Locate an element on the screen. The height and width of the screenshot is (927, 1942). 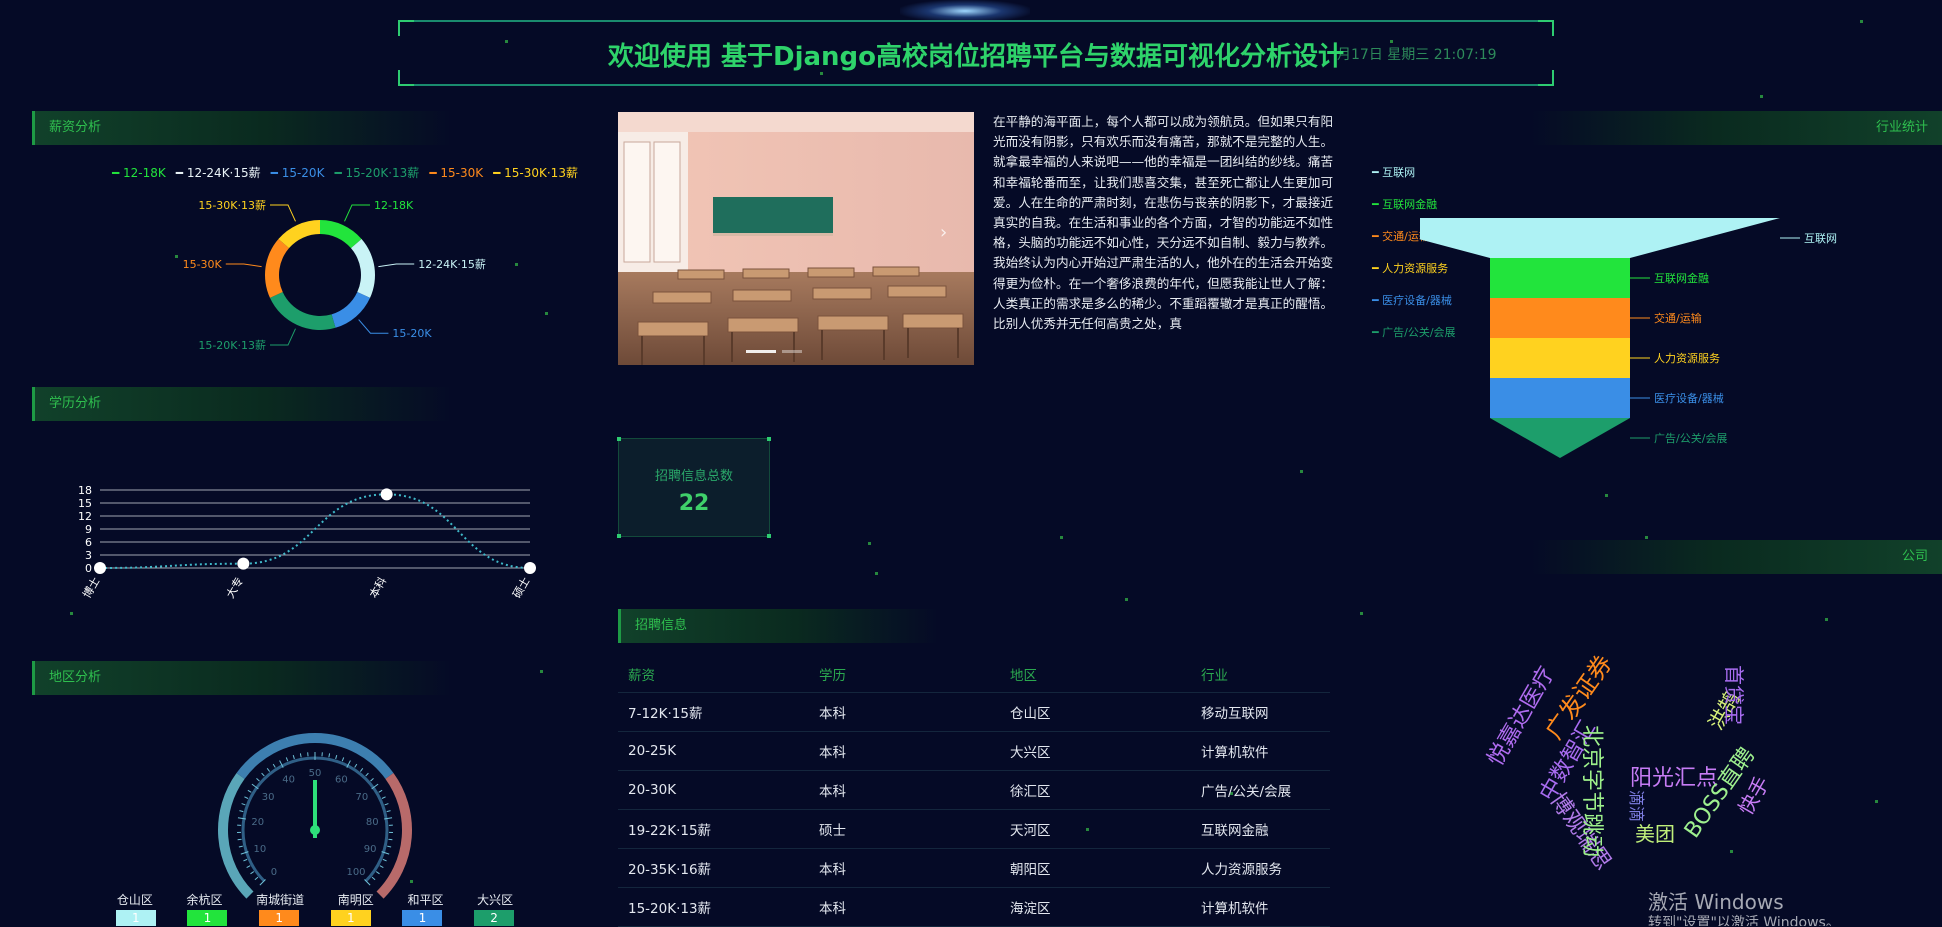
total-count-value: 22 is located at coordinates (694, 503).